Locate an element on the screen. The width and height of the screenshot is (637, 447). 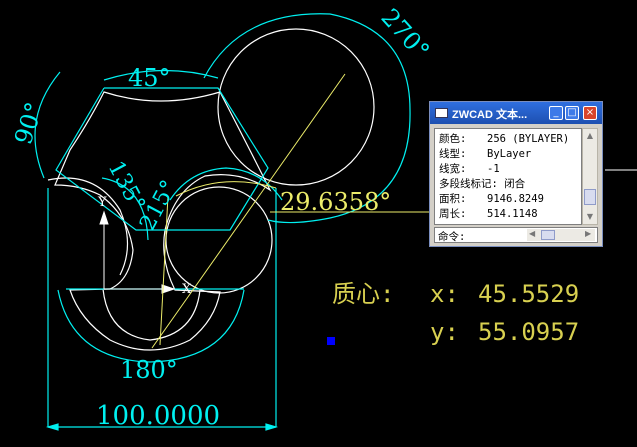
scroll-right-icon: ▶ is located at coordinates (588, 233).